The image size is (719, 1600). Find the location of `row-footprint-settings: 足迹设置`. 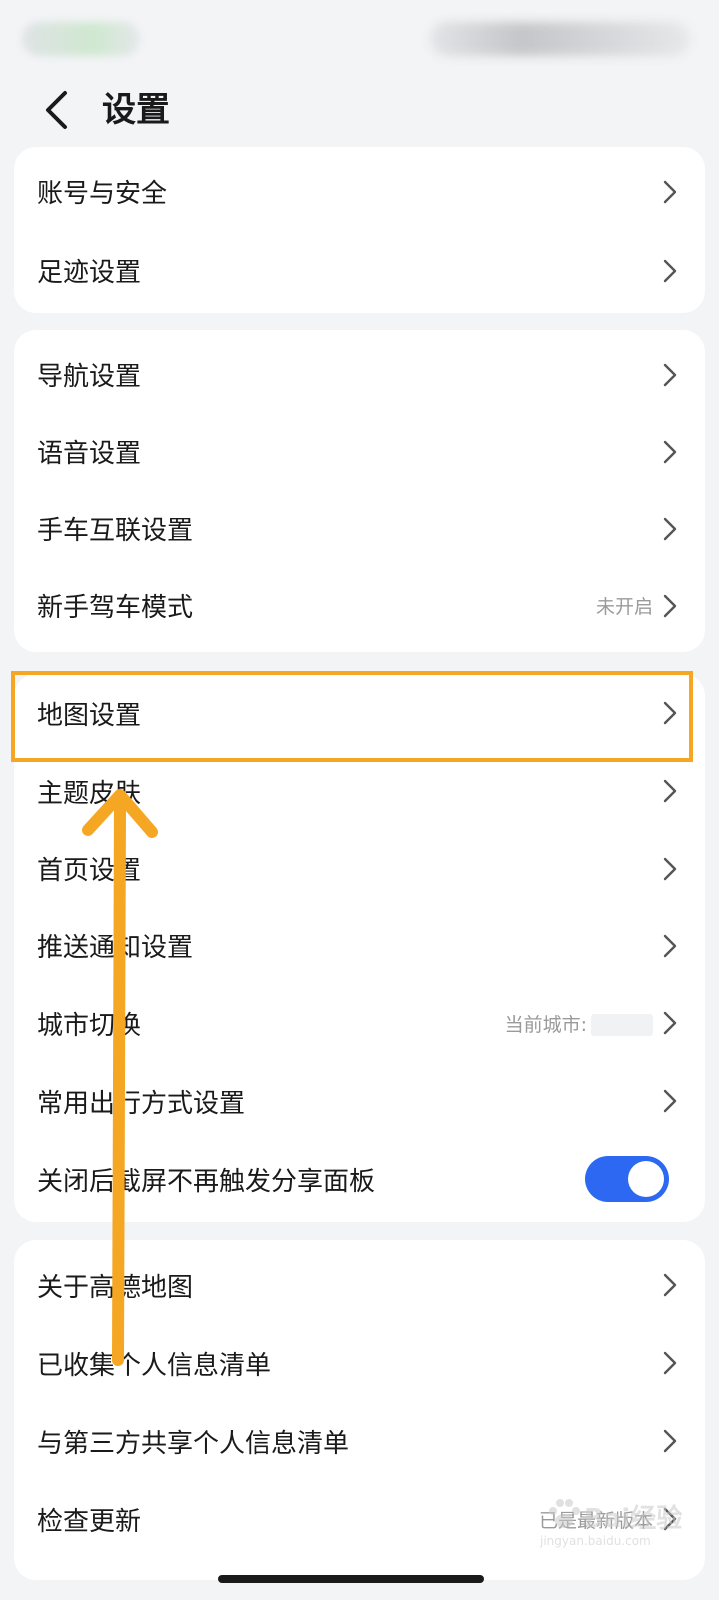

row-footprint-settings: 足迹设置 is located at coordinates (359, 270).